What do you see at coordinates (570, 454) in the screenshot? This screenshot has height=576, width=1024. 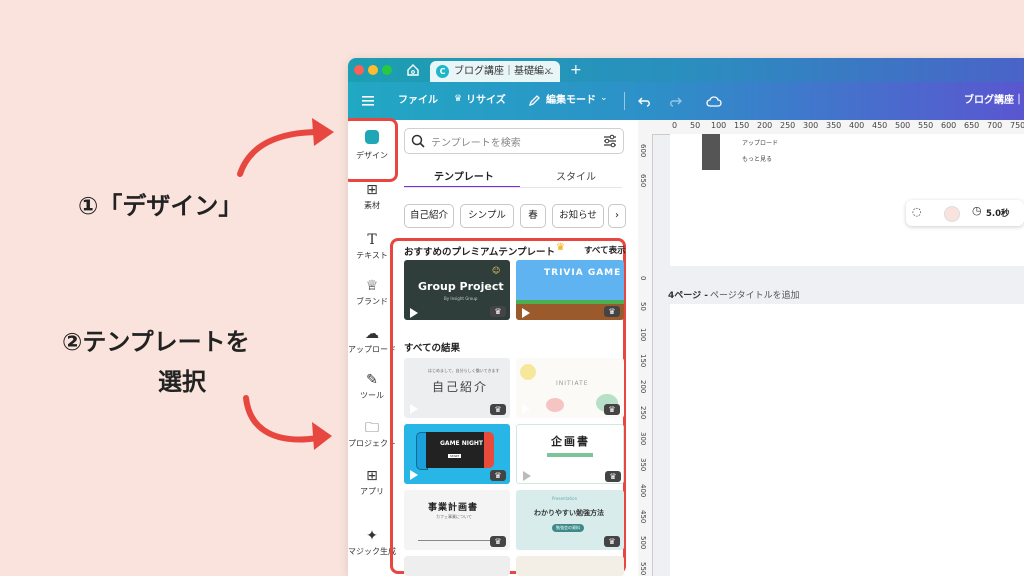 I see `template-thumb-proposal: 企画書 ♛` at bounding box center [570, 454].